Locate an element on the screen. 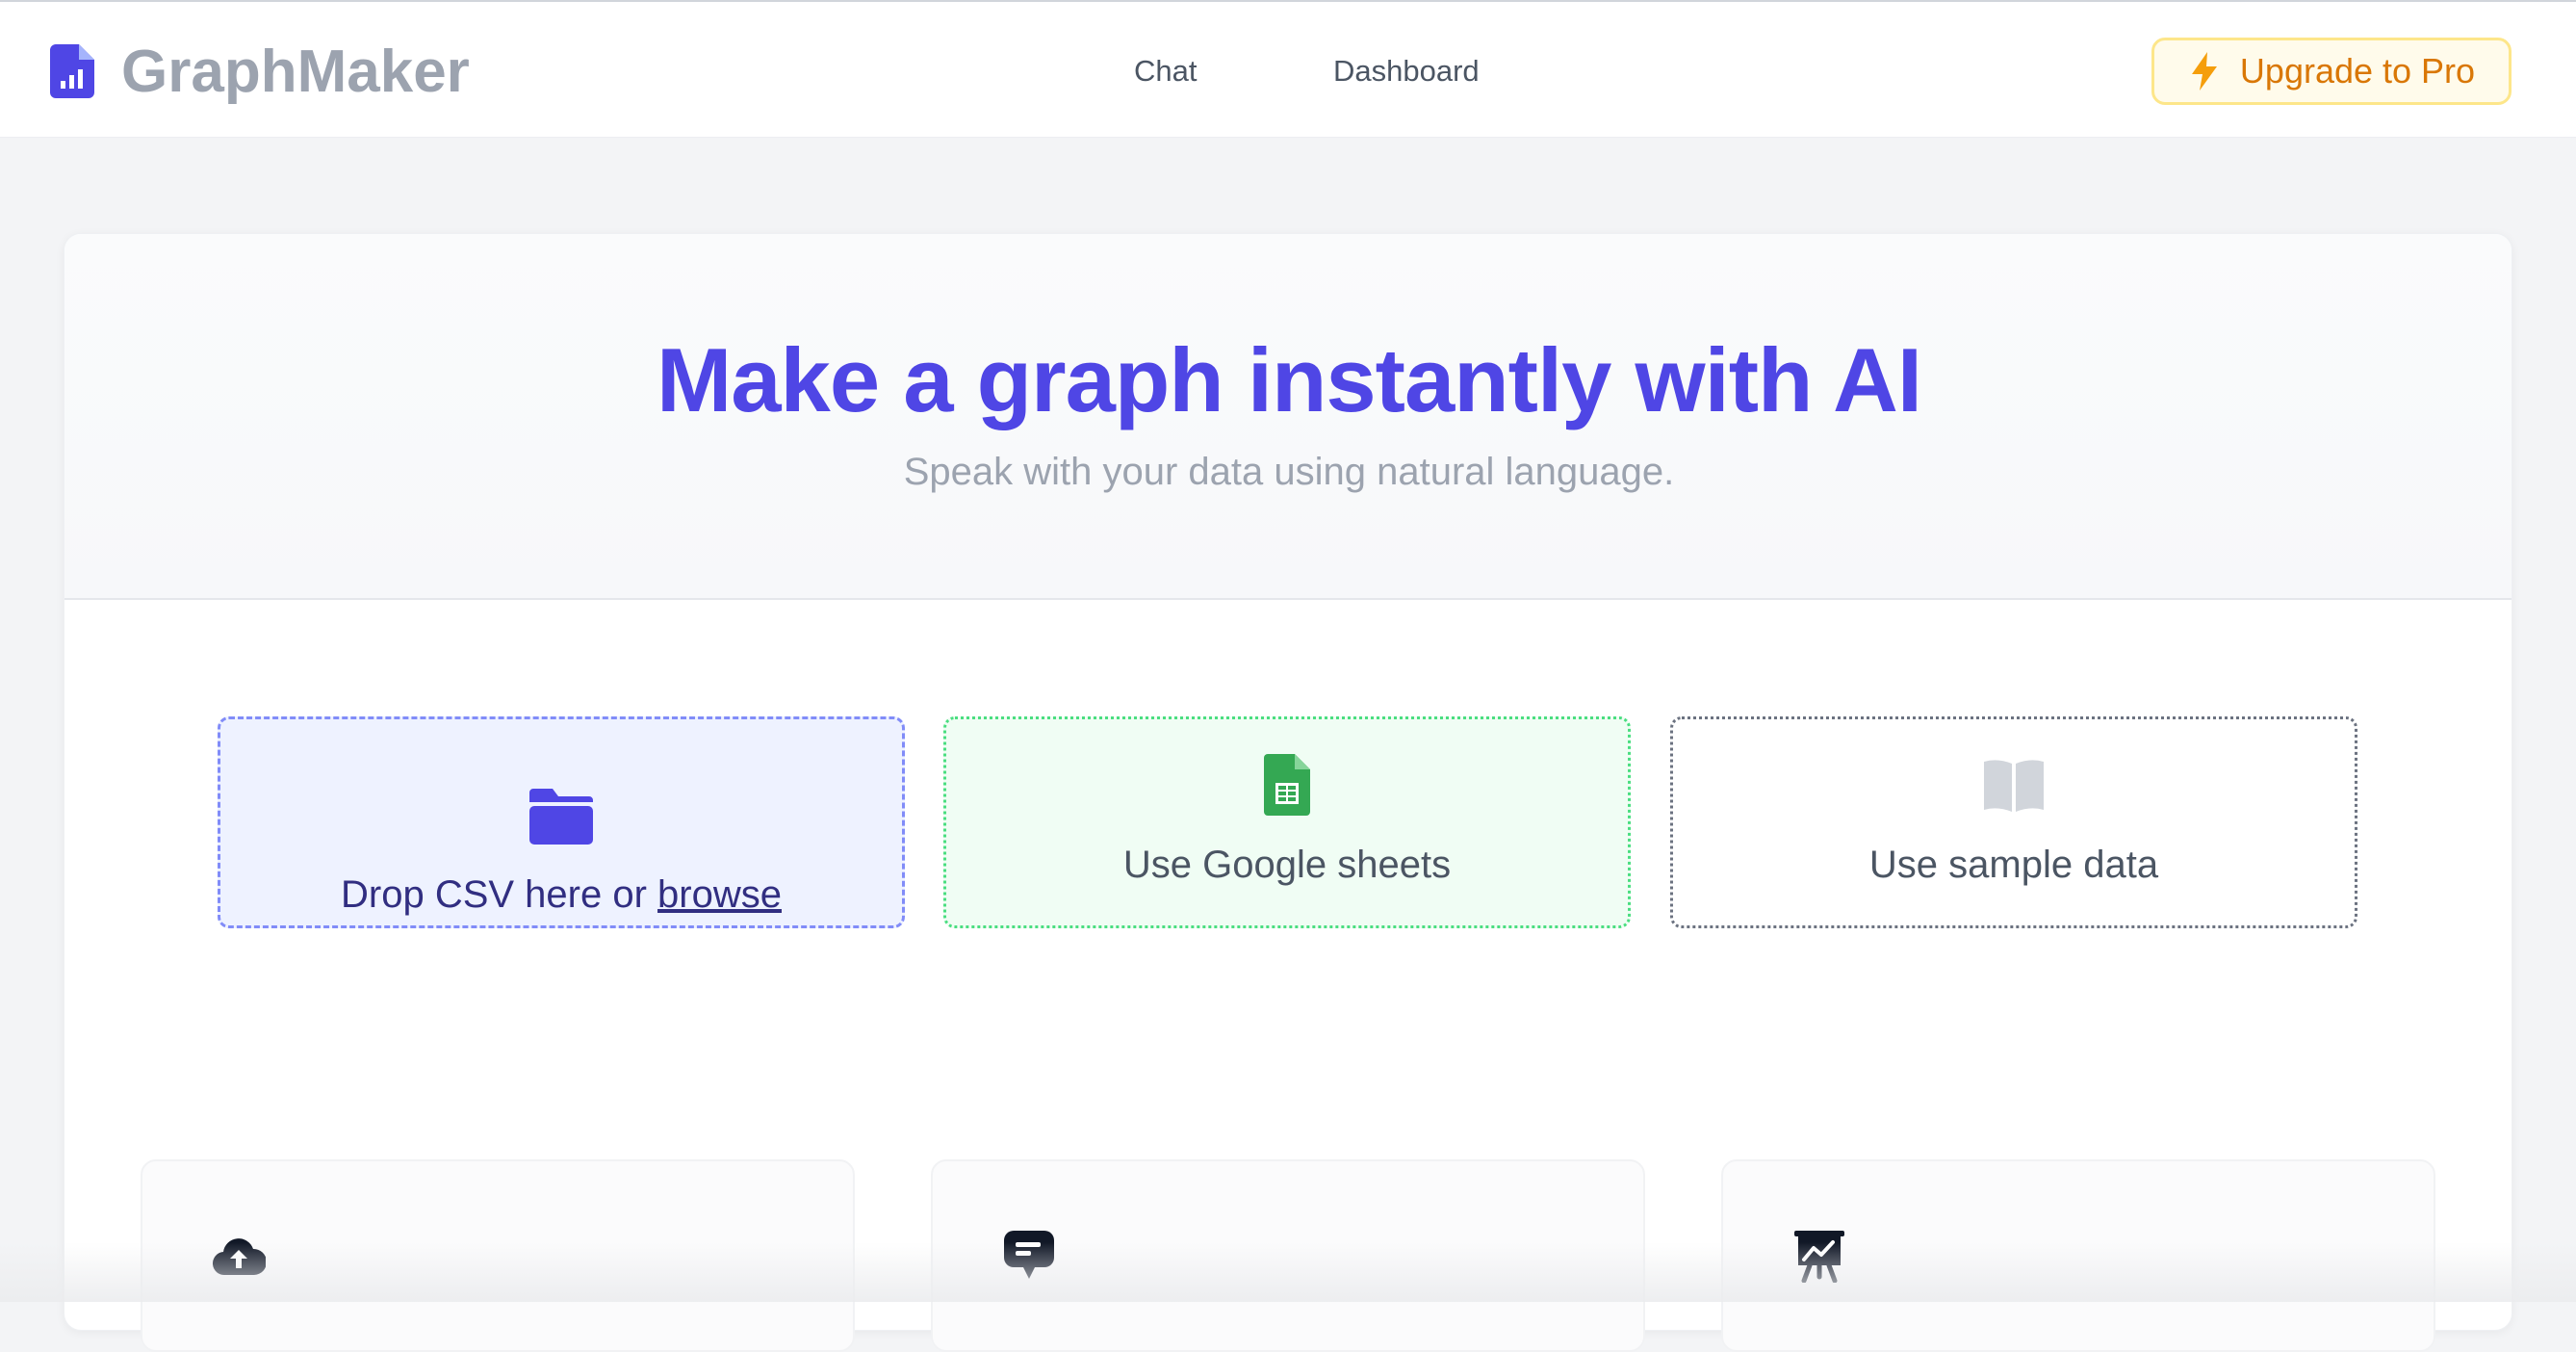 This screenshot has width=2576, height=1352. csv-dropzone-label: Drop CSV here or browse is located at coordinates (561, 895).